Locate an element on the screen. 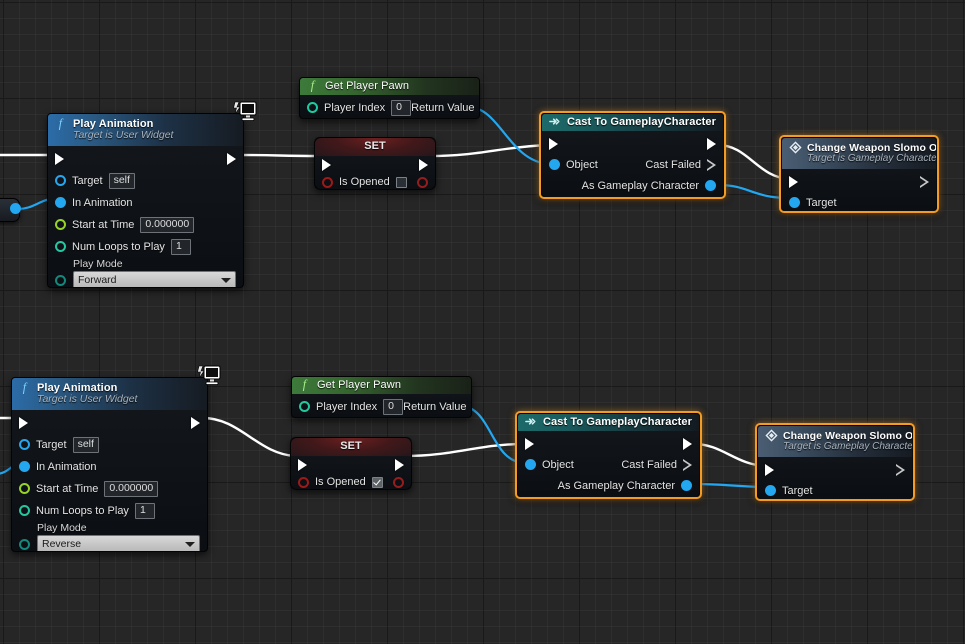 This screenshot has width=965, height=644. pin-row-in-animation: In Animation is located at coordinates (145, 202).